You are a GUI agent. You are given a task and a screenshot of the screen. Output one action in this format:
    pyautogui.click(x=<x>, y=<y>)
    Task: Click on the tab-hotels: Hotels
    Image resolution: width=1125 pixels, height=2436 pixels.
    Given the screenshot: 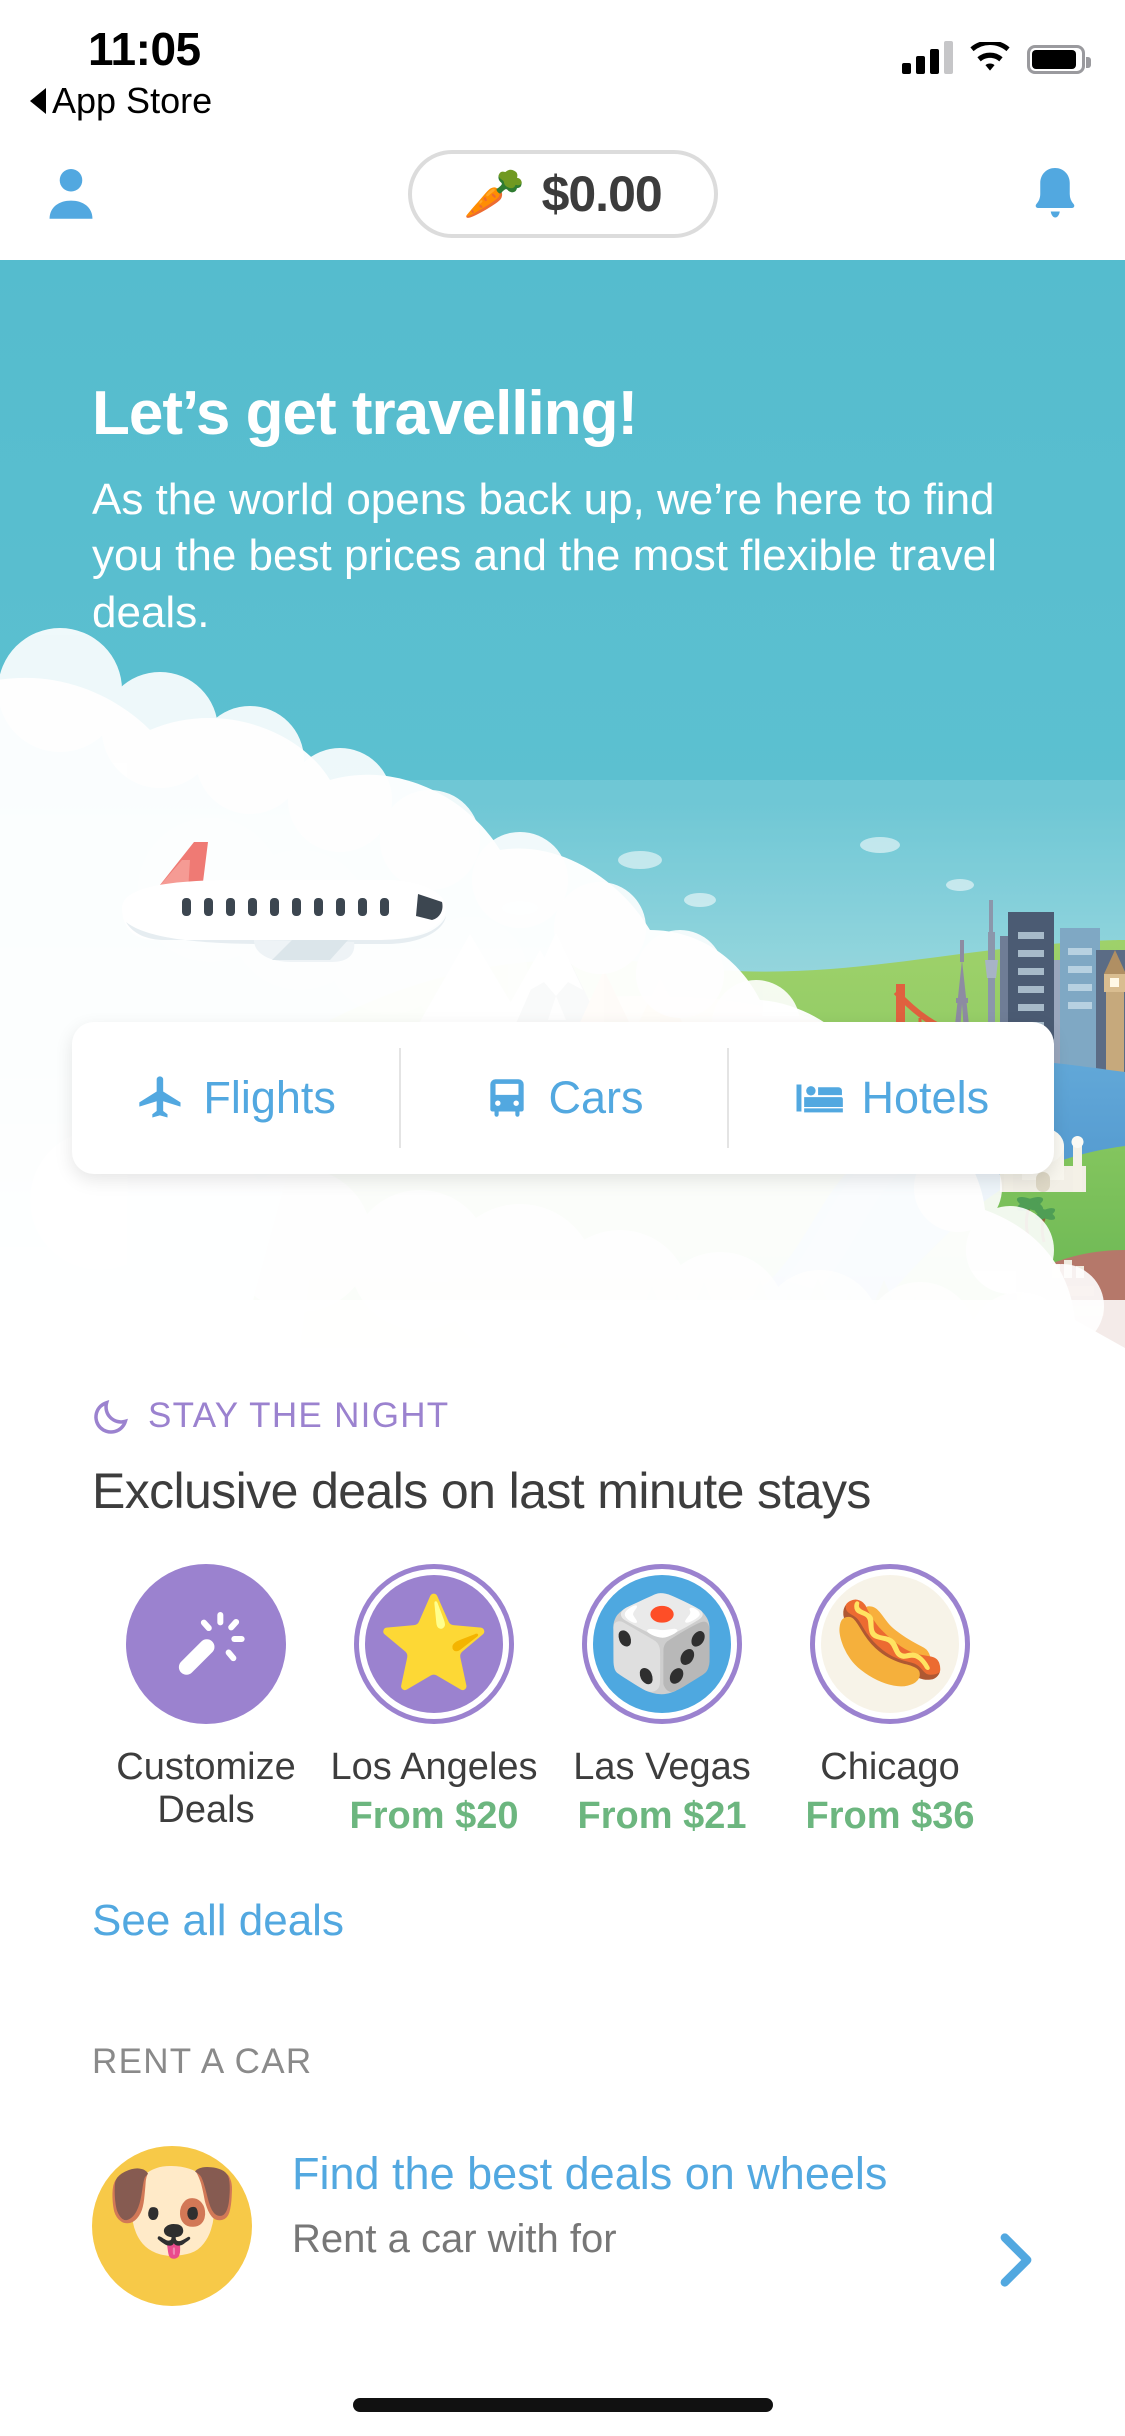 What is the action you would take?
    pyautogui.click(x=890, y=1098)
    